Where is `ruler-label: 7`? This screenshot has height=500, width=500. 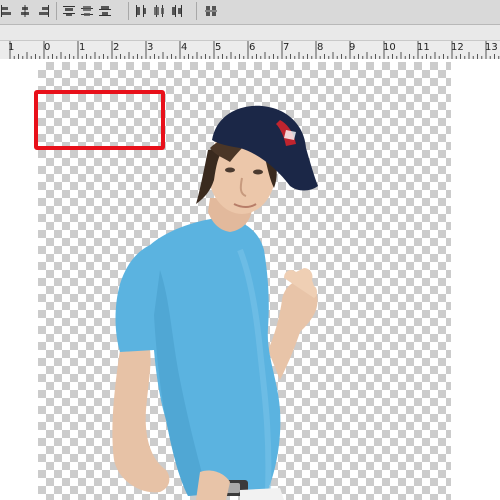
ruler-label: 7 is located at coordinates (286, 47).